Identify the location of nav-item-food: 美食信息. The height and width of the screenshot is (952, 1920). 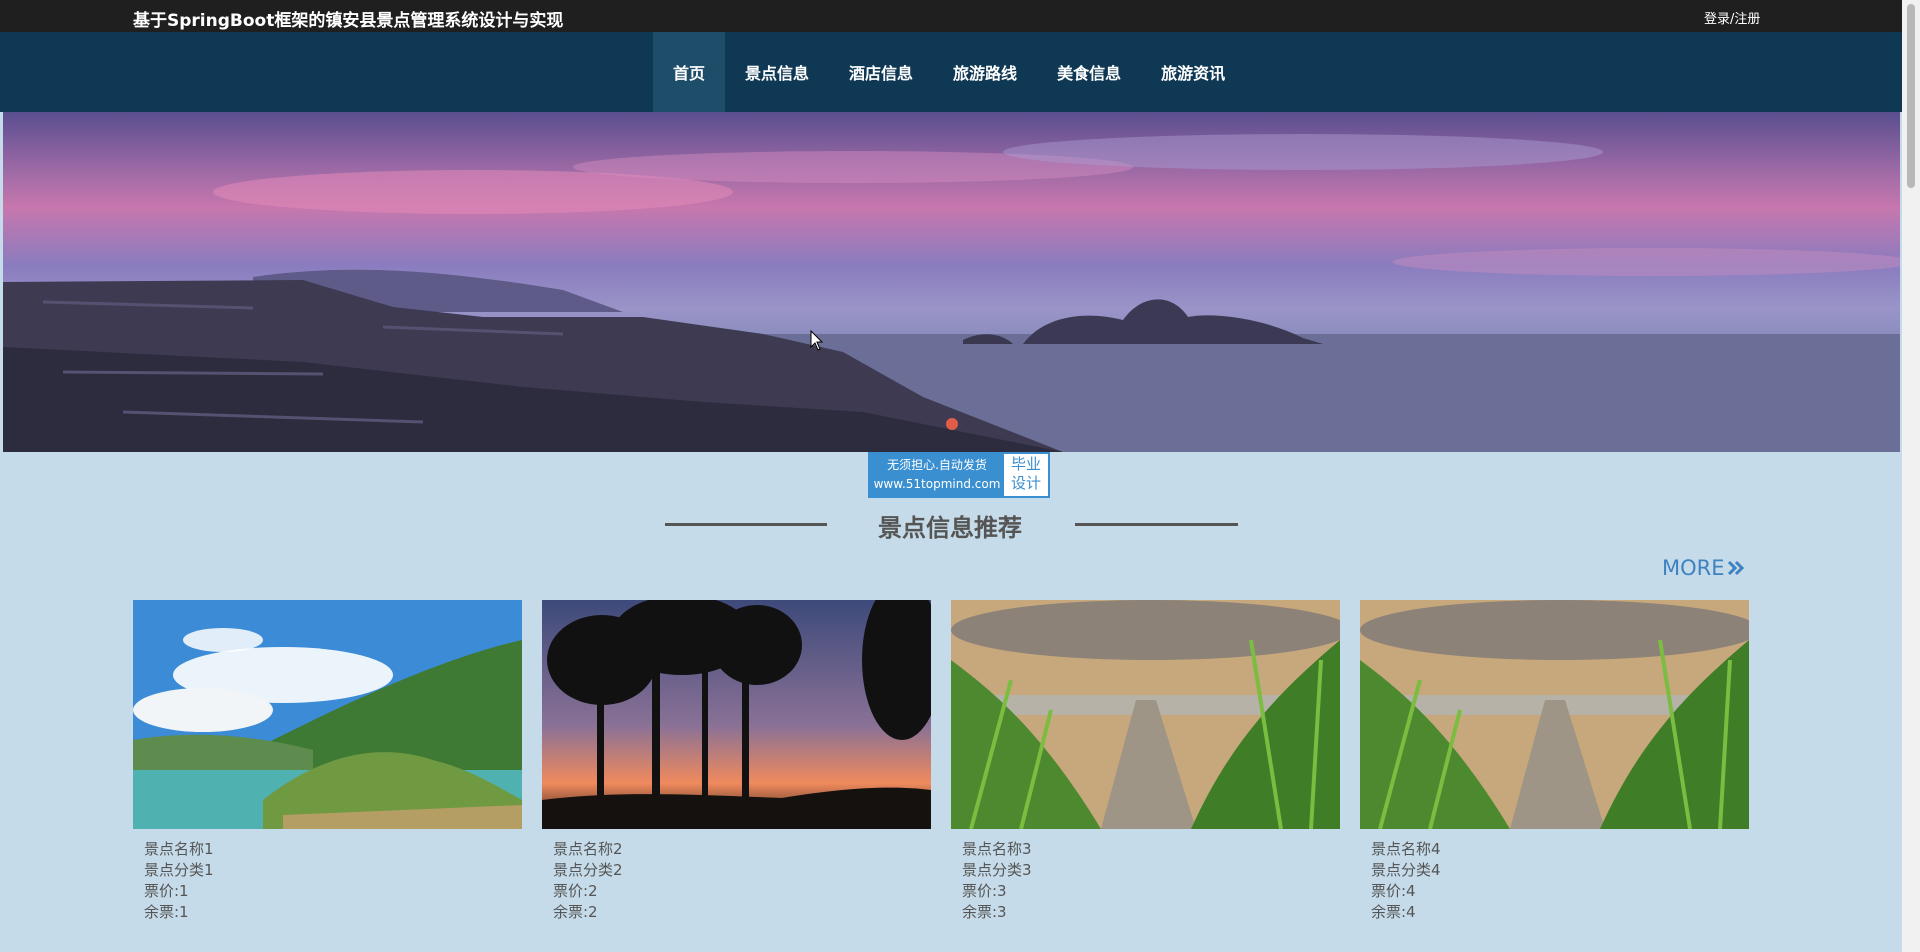
(1089, 72).